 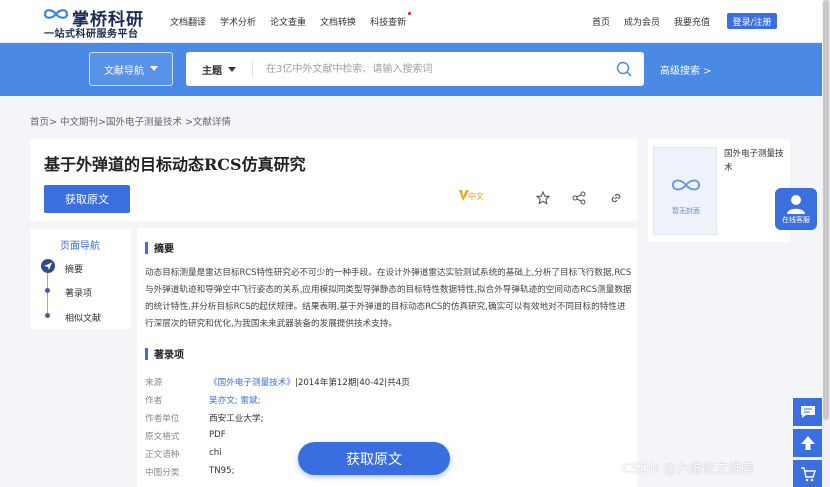 I want to click on nav-item-abstract: 摘要, so click(x=74, y=268).